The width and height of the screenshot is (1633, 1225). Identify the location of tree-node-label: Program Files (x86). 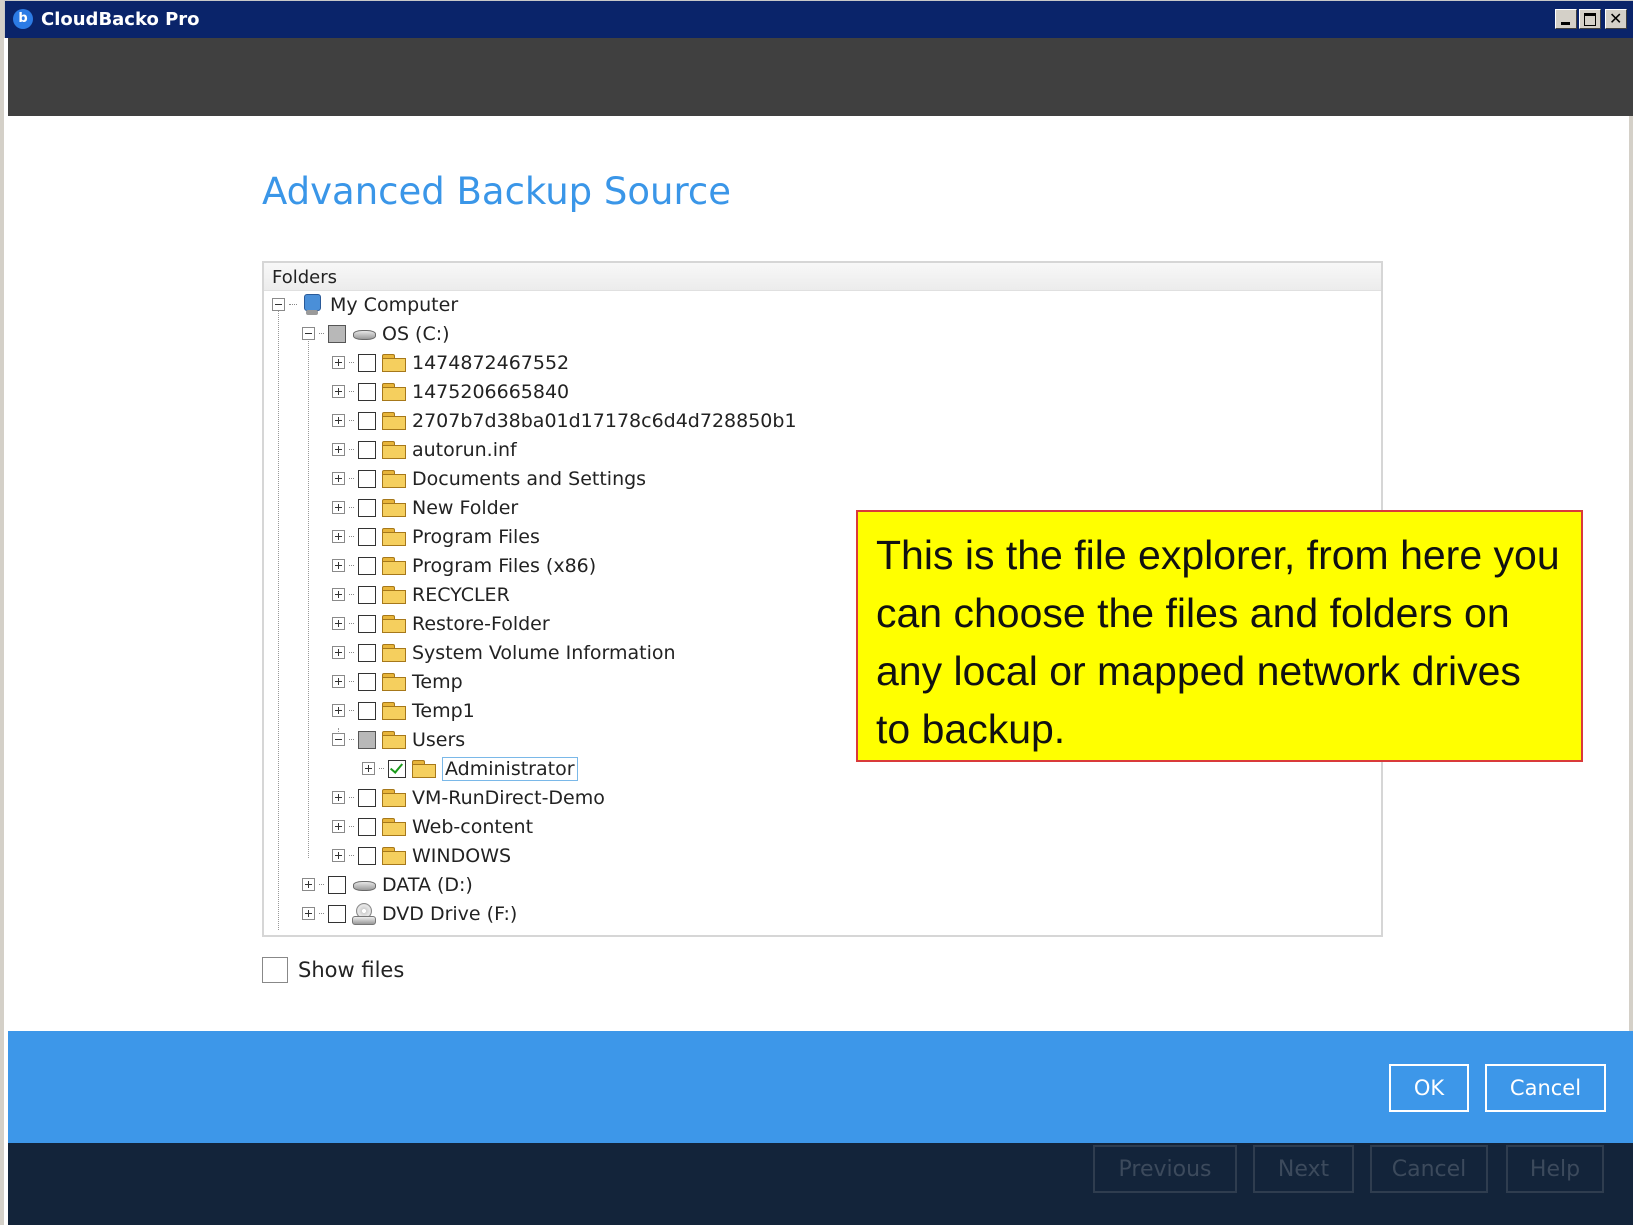
(504, 565).